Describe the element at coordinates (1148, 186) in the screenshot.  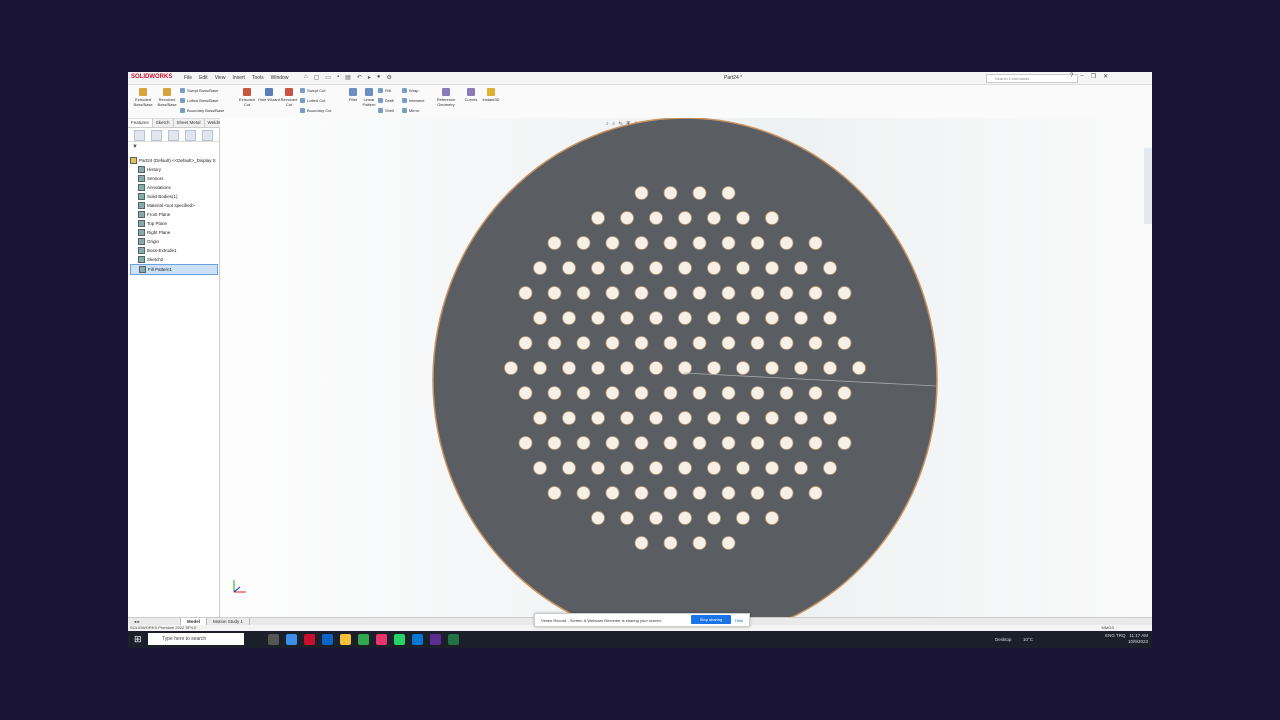
I see `task-pane-tabs` at that location.